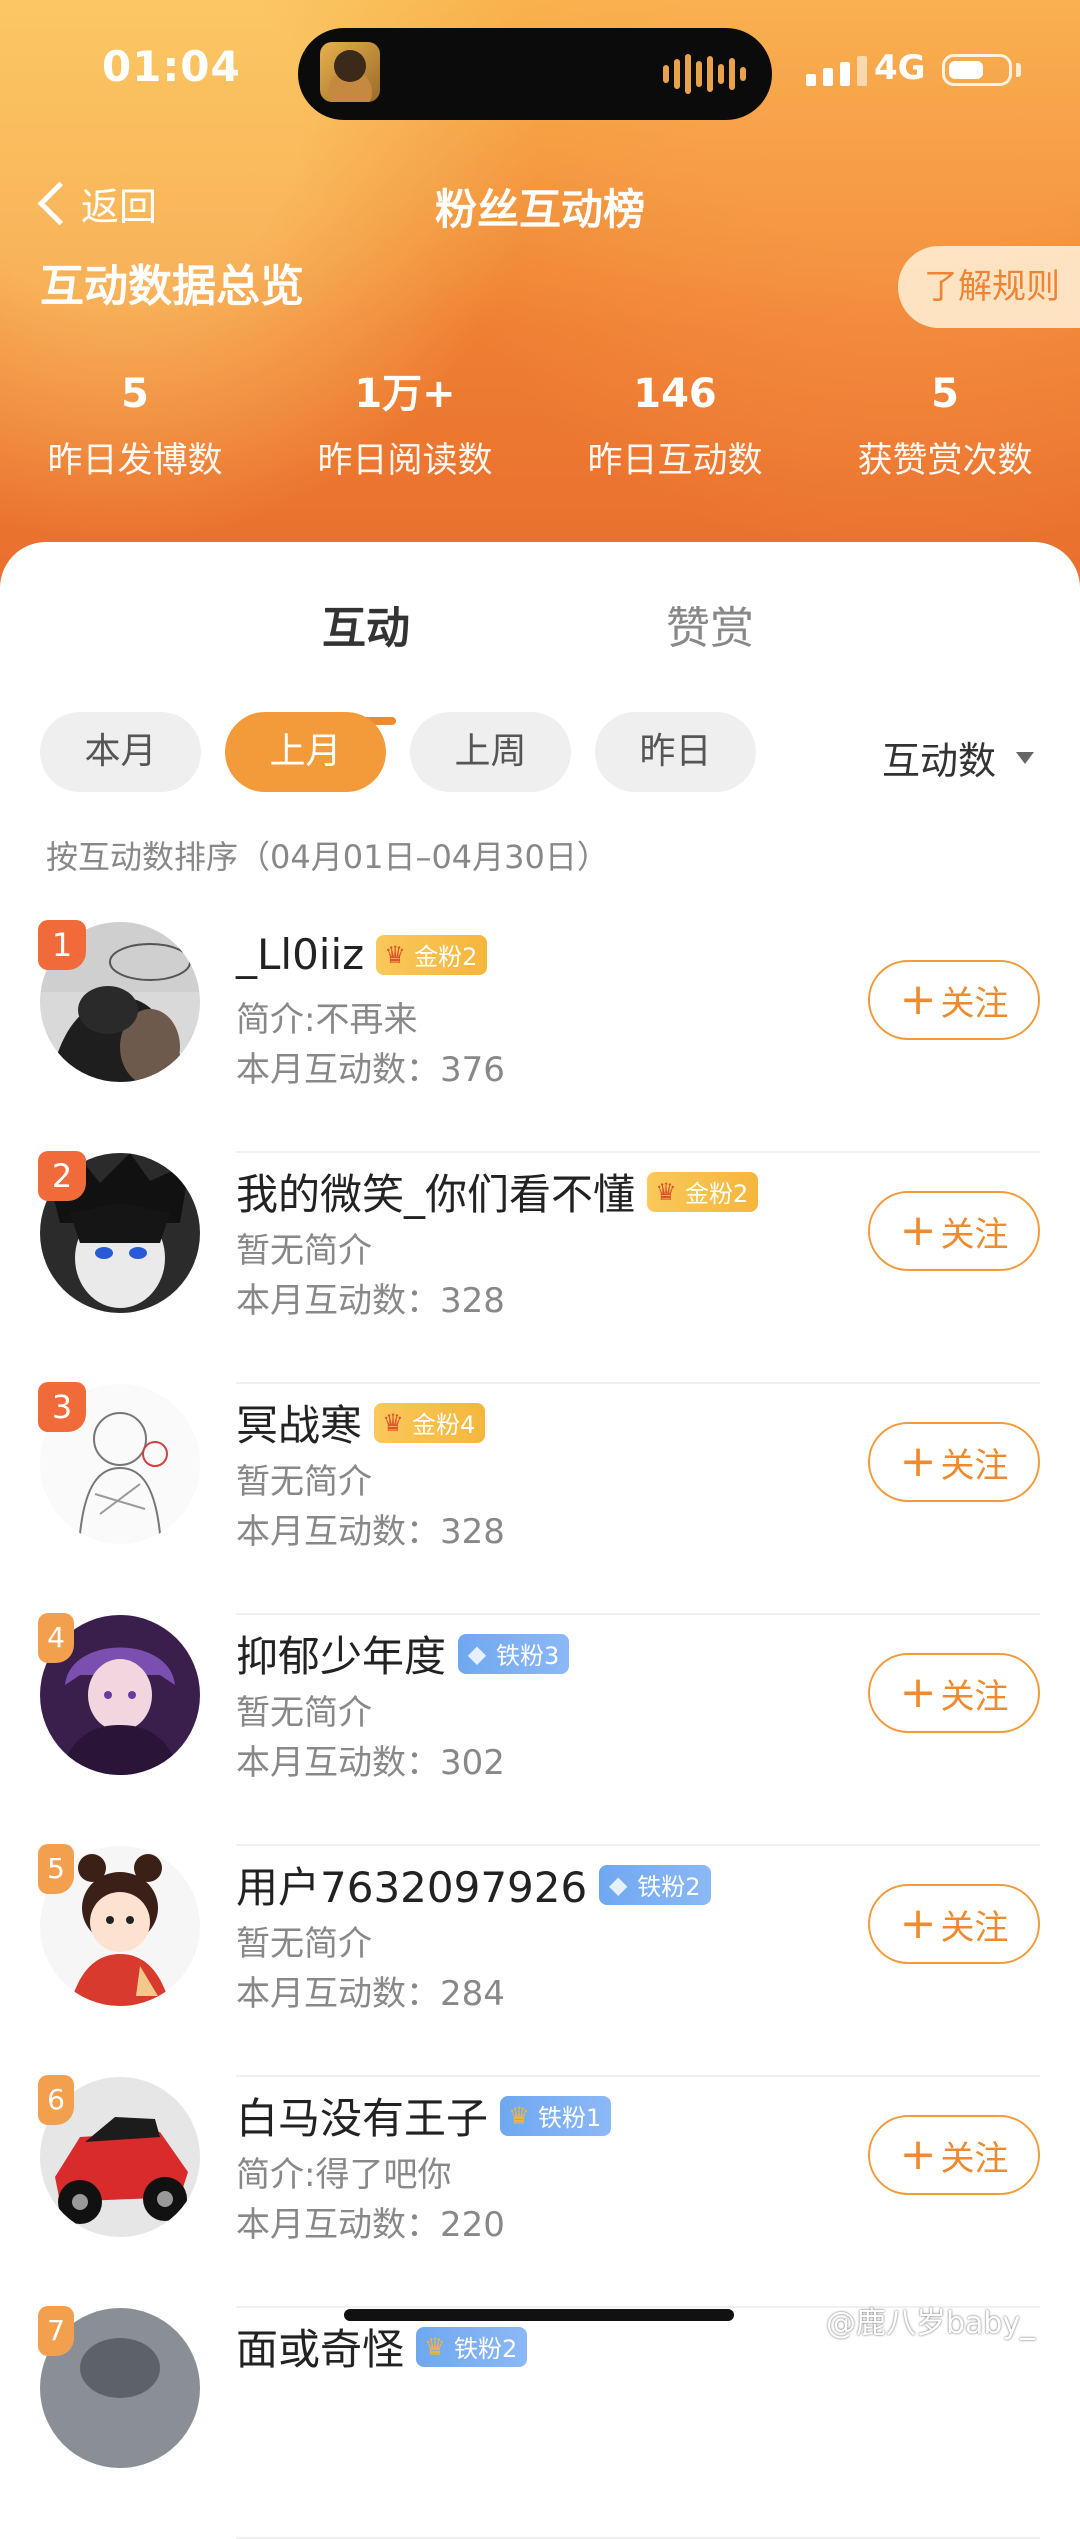 The width and height of the screenshot is (1080, 2539). What do you see at coordinates (1025, 757) in the screenshot?
I see `caret-down-icon` at bounding box center [1025, 757].